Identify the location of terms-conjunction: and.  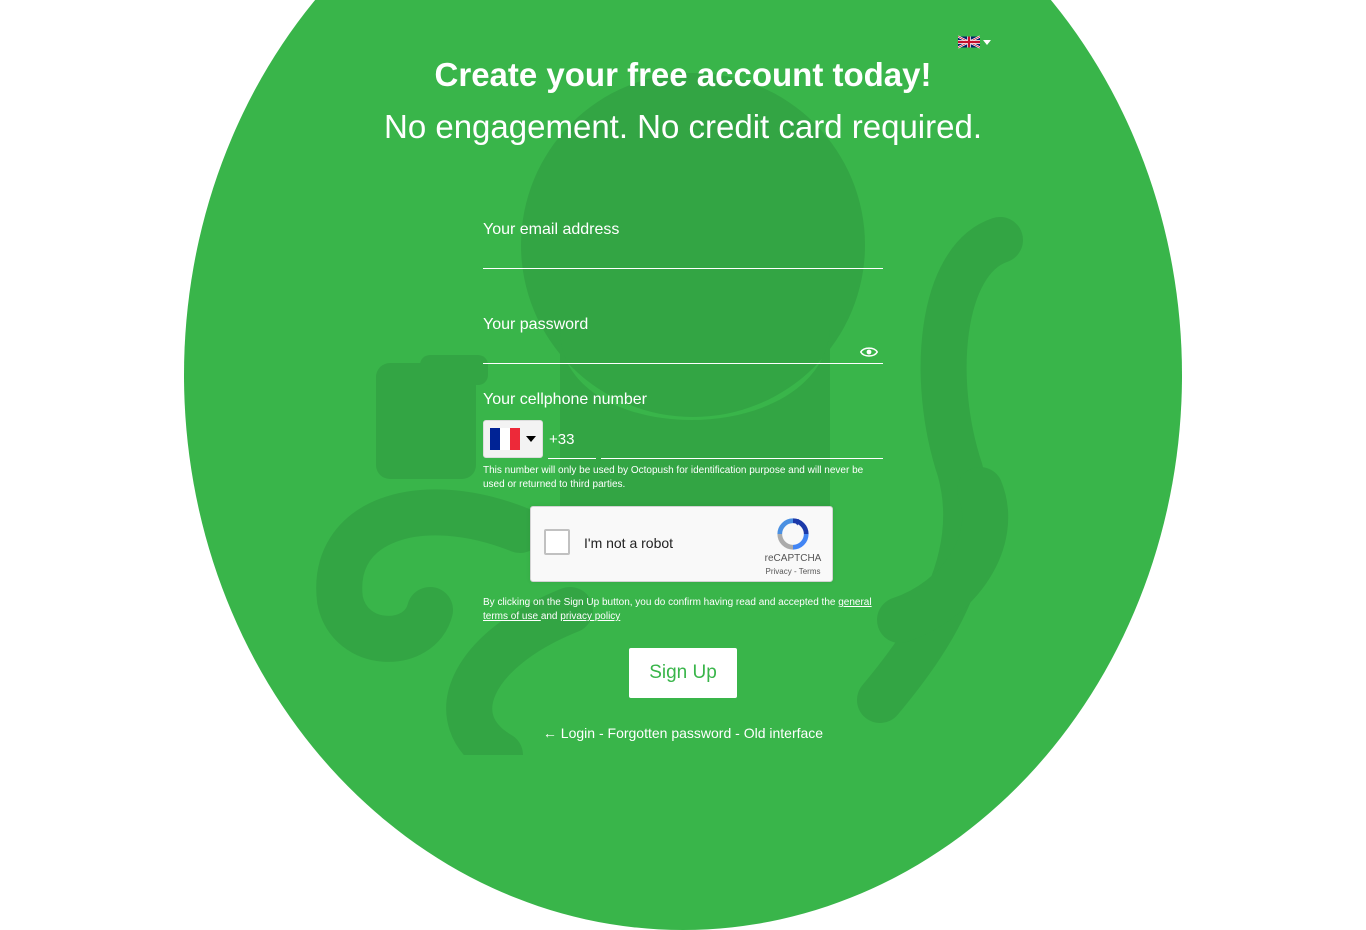
(550, 616).